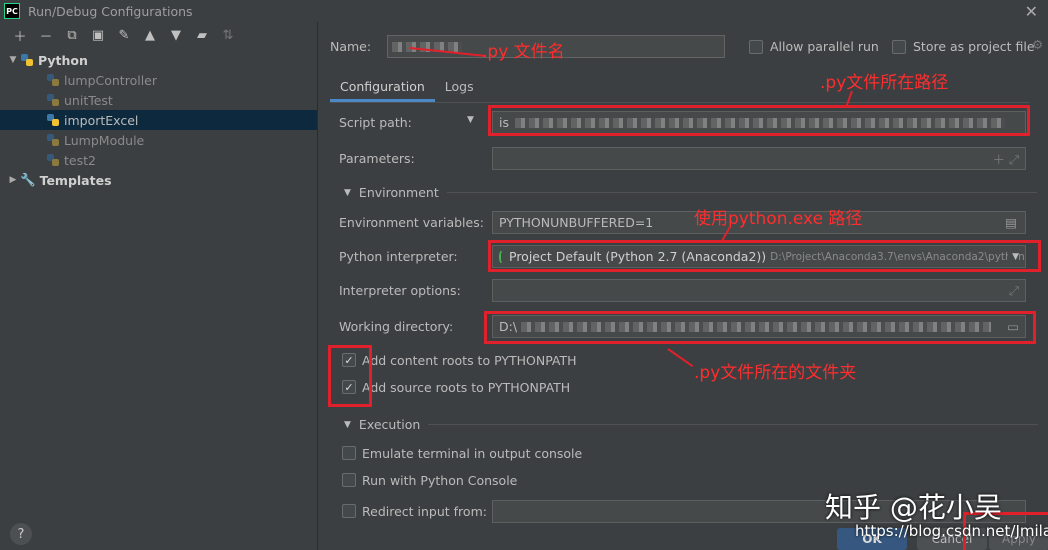 This screenshot has width=1048, height=550. I want to click on run-python-console-checkbox, so click(349, 480).